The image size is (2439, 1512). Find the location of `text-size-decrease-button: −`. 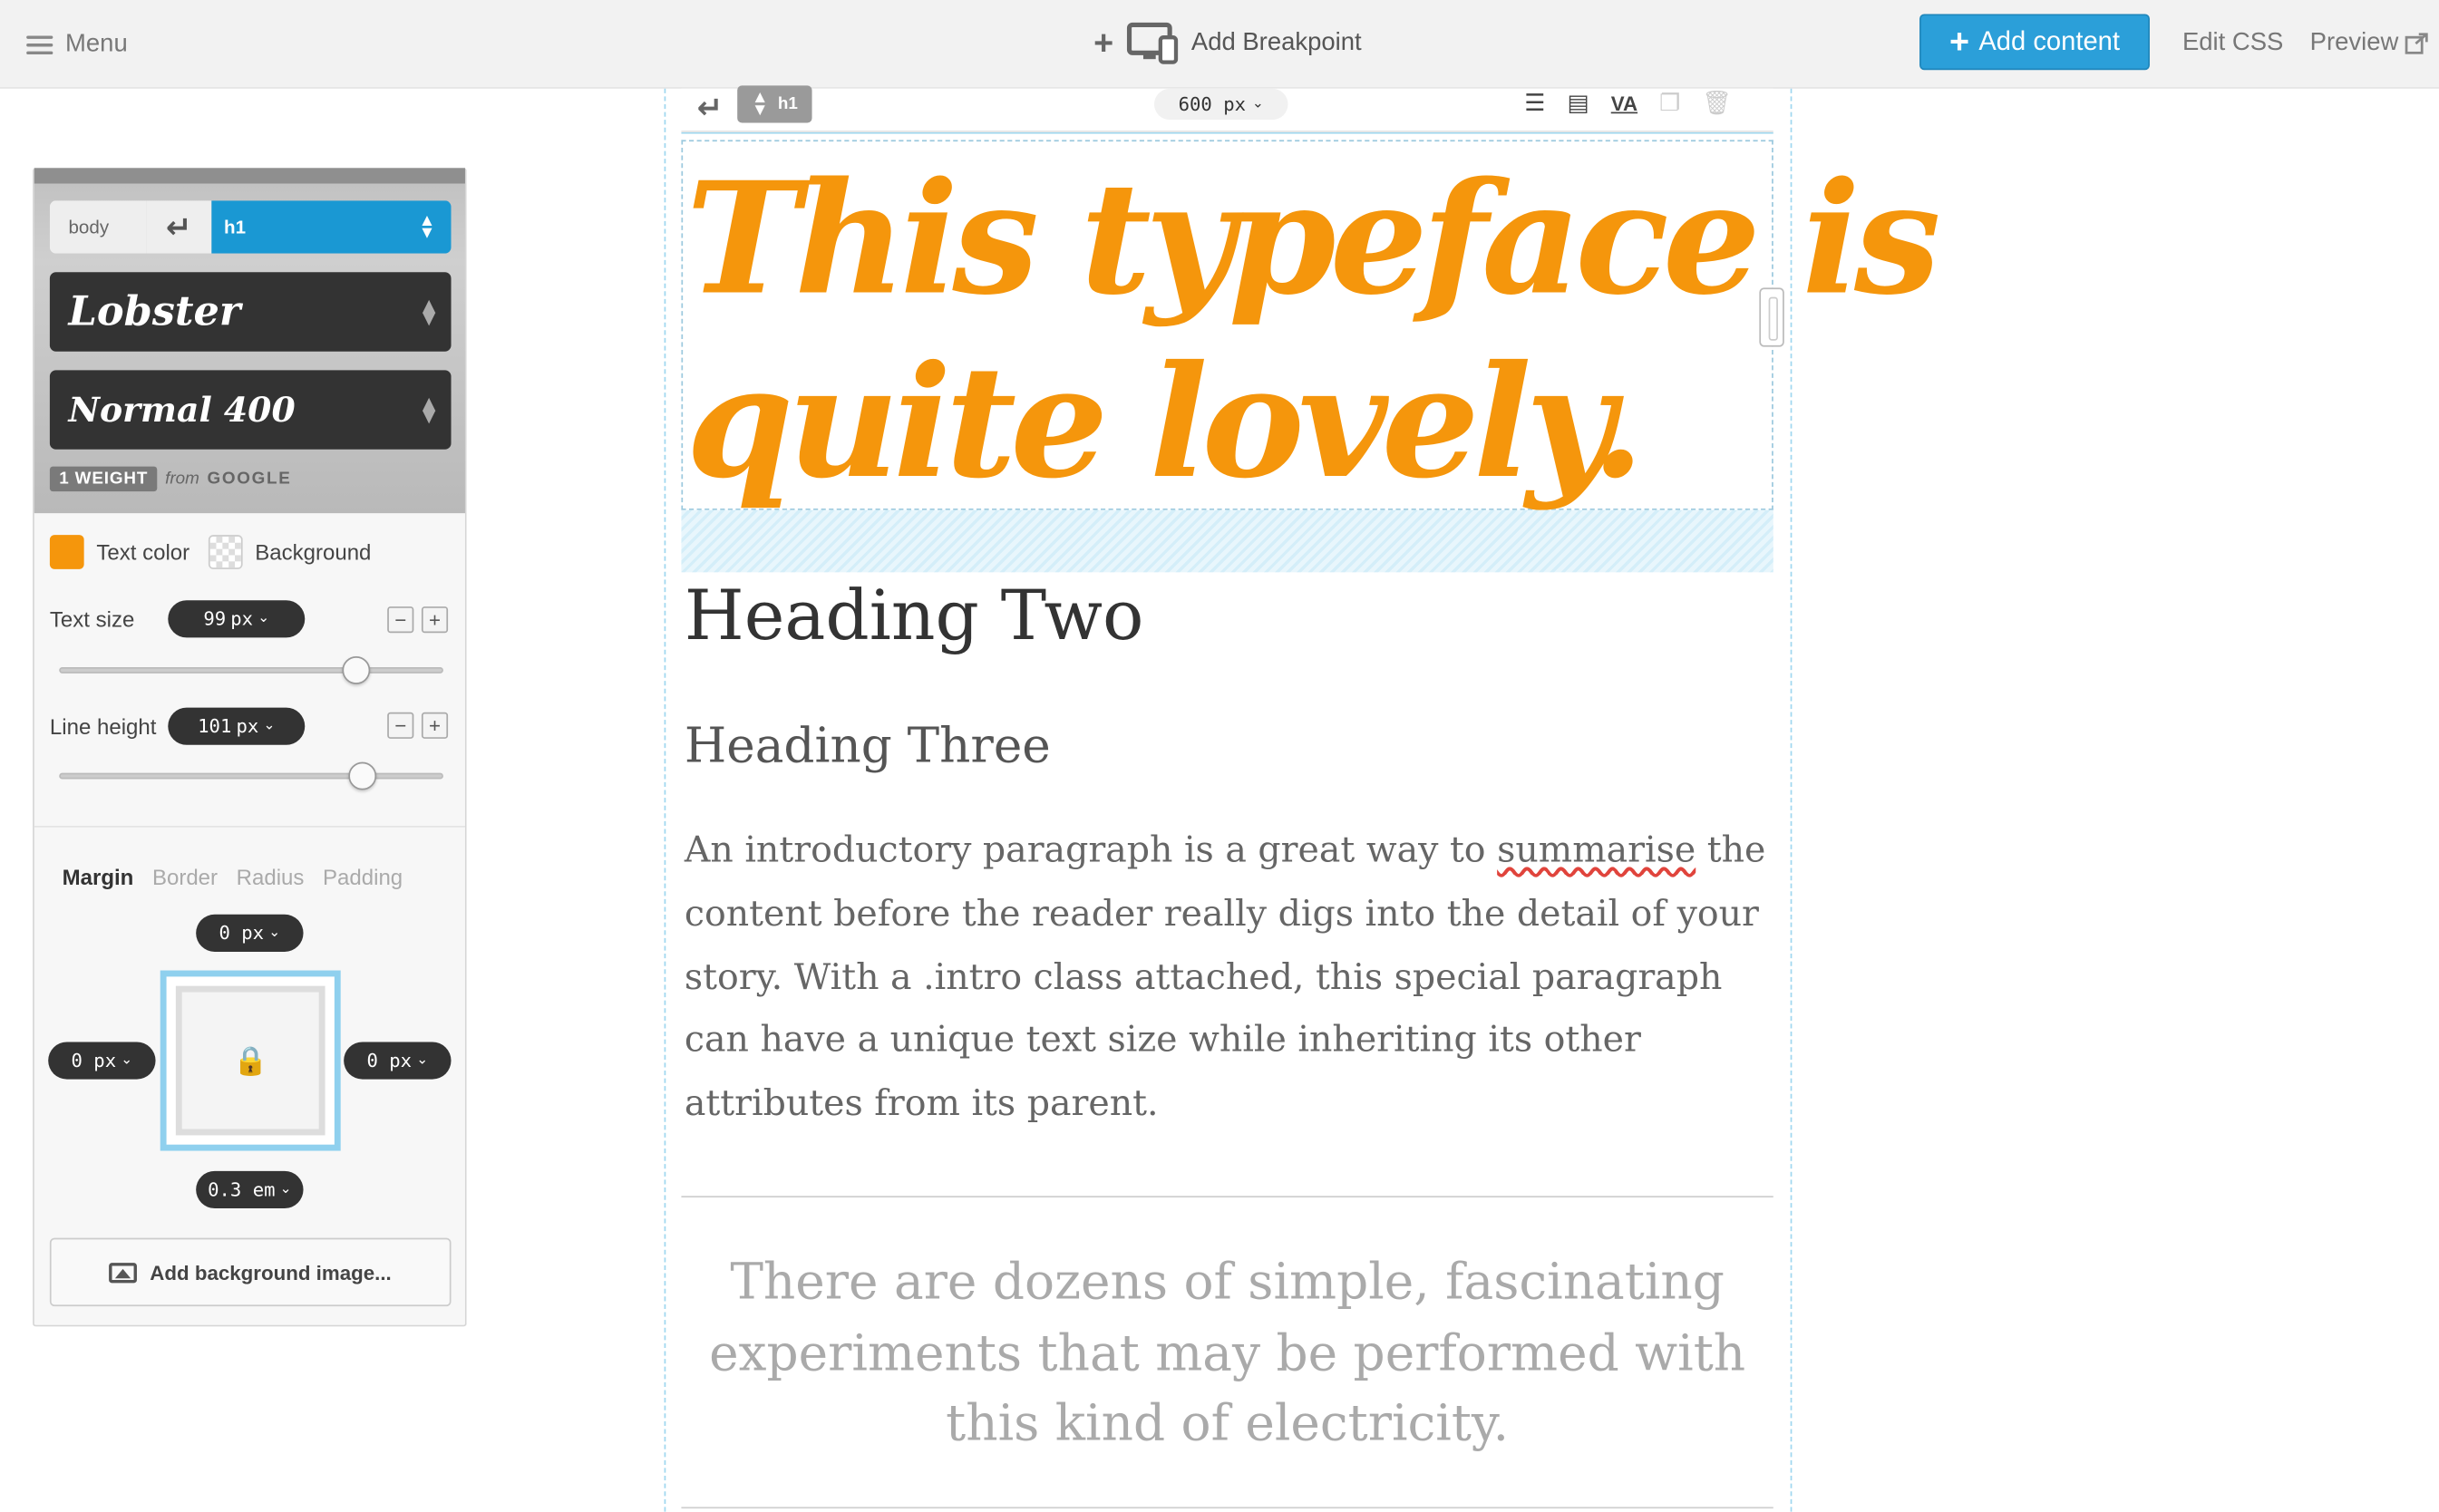

text-size-decrease-button: − is located at coordinates (400, 620).